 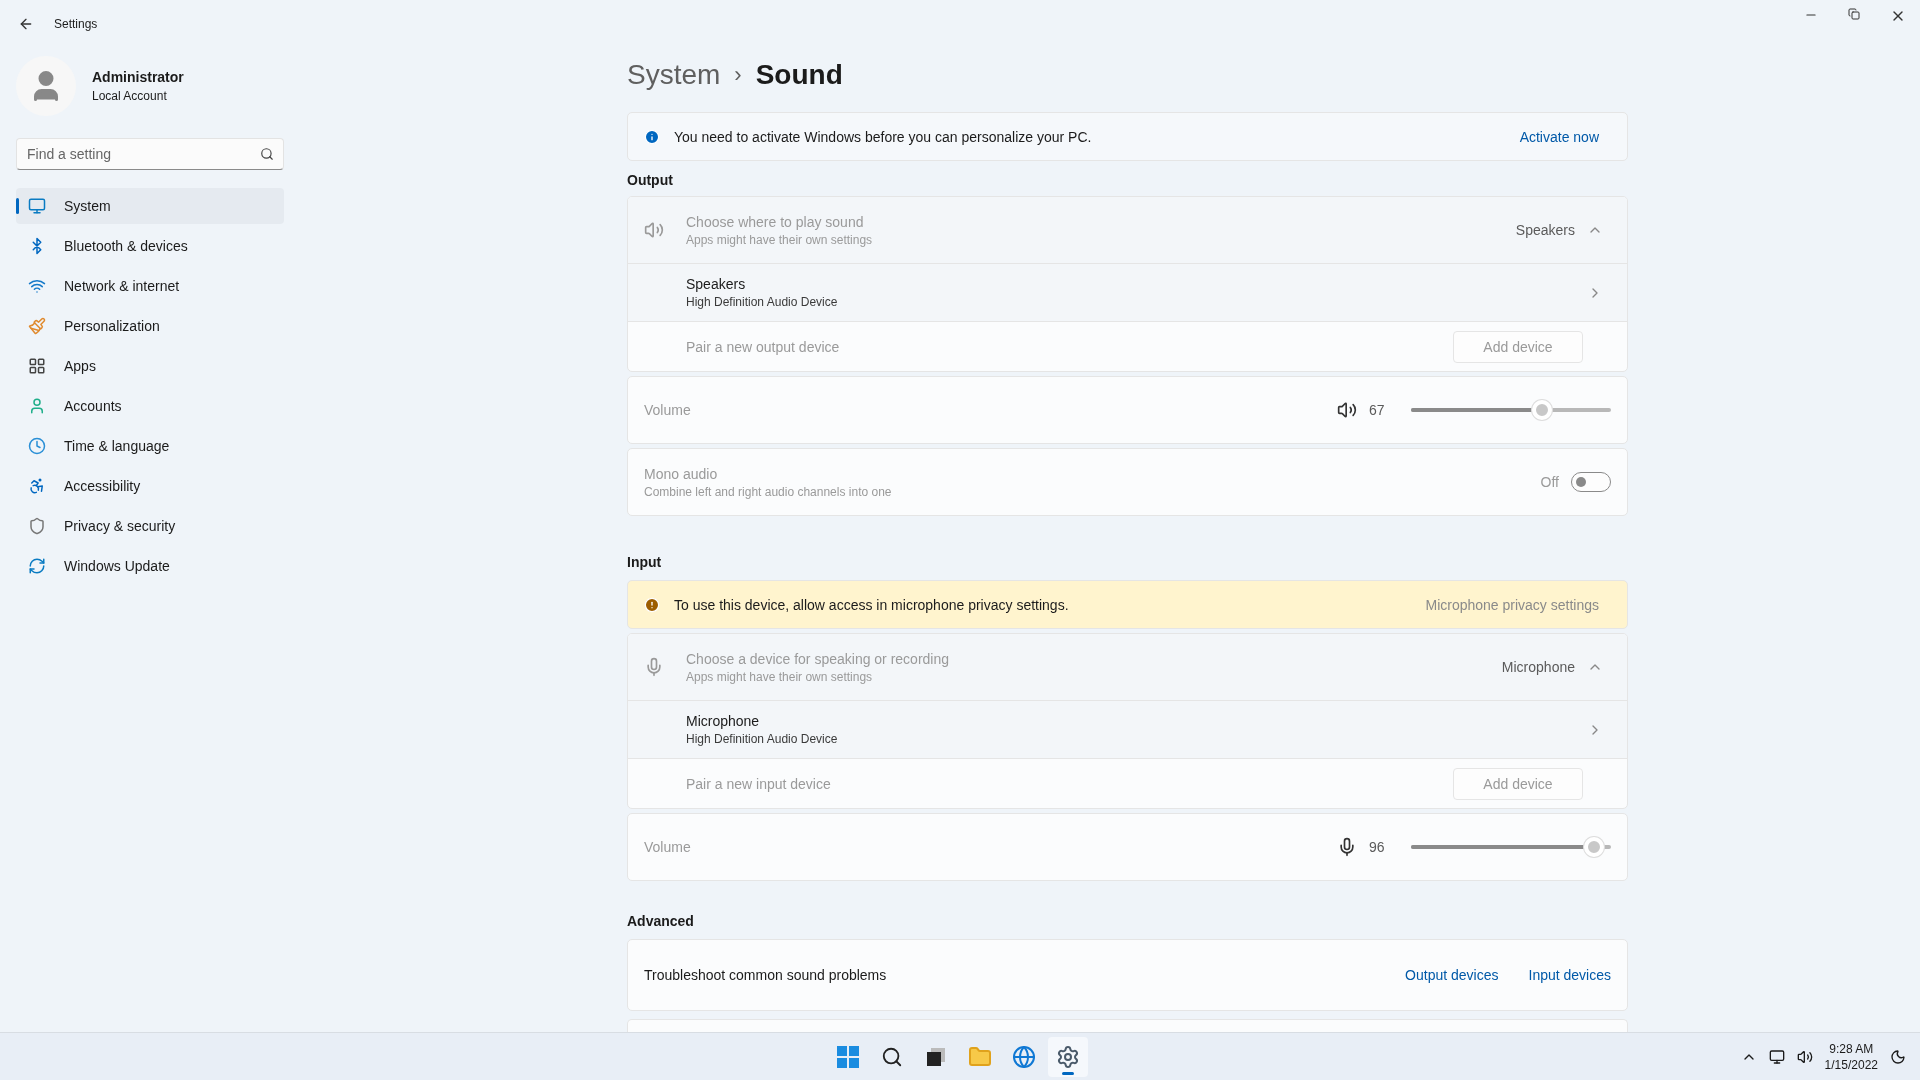 What do you see at coordinates (1549, 482) in the screenshot?
I see `toggle-state: Off` at bounding box center [1549, 482].